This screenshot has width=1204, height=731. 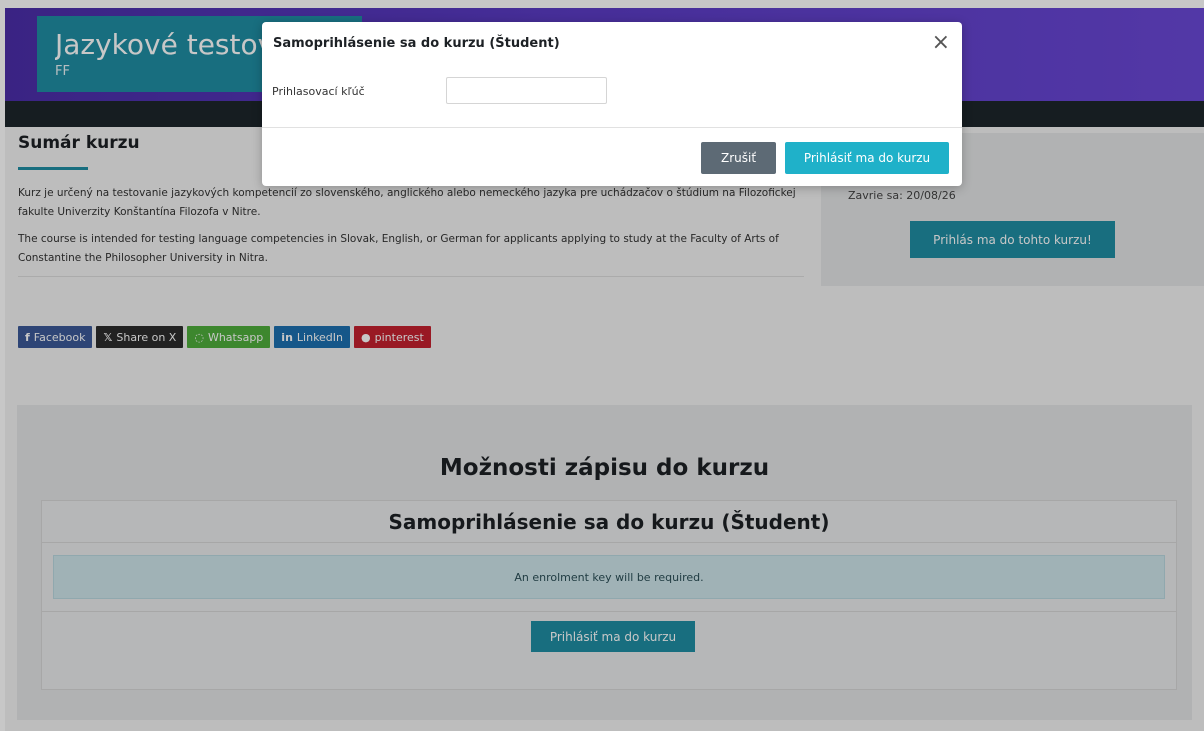 What do you see at coordinates (612, 97) in the screenshot?
I see `modal-body: Prihlasovací kľúč` at bounding box center [612, 97].